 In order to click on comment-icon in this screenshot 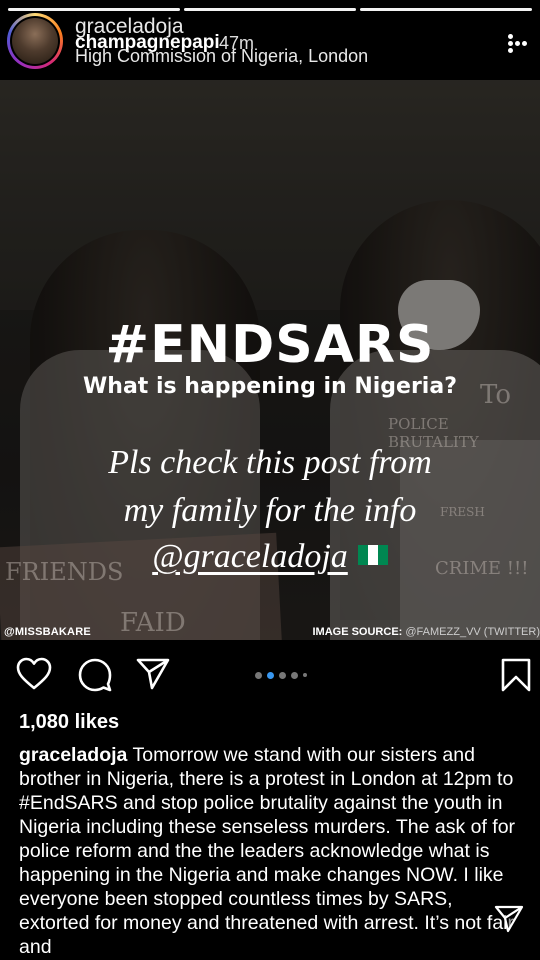, I will do `click(95, 675)`.